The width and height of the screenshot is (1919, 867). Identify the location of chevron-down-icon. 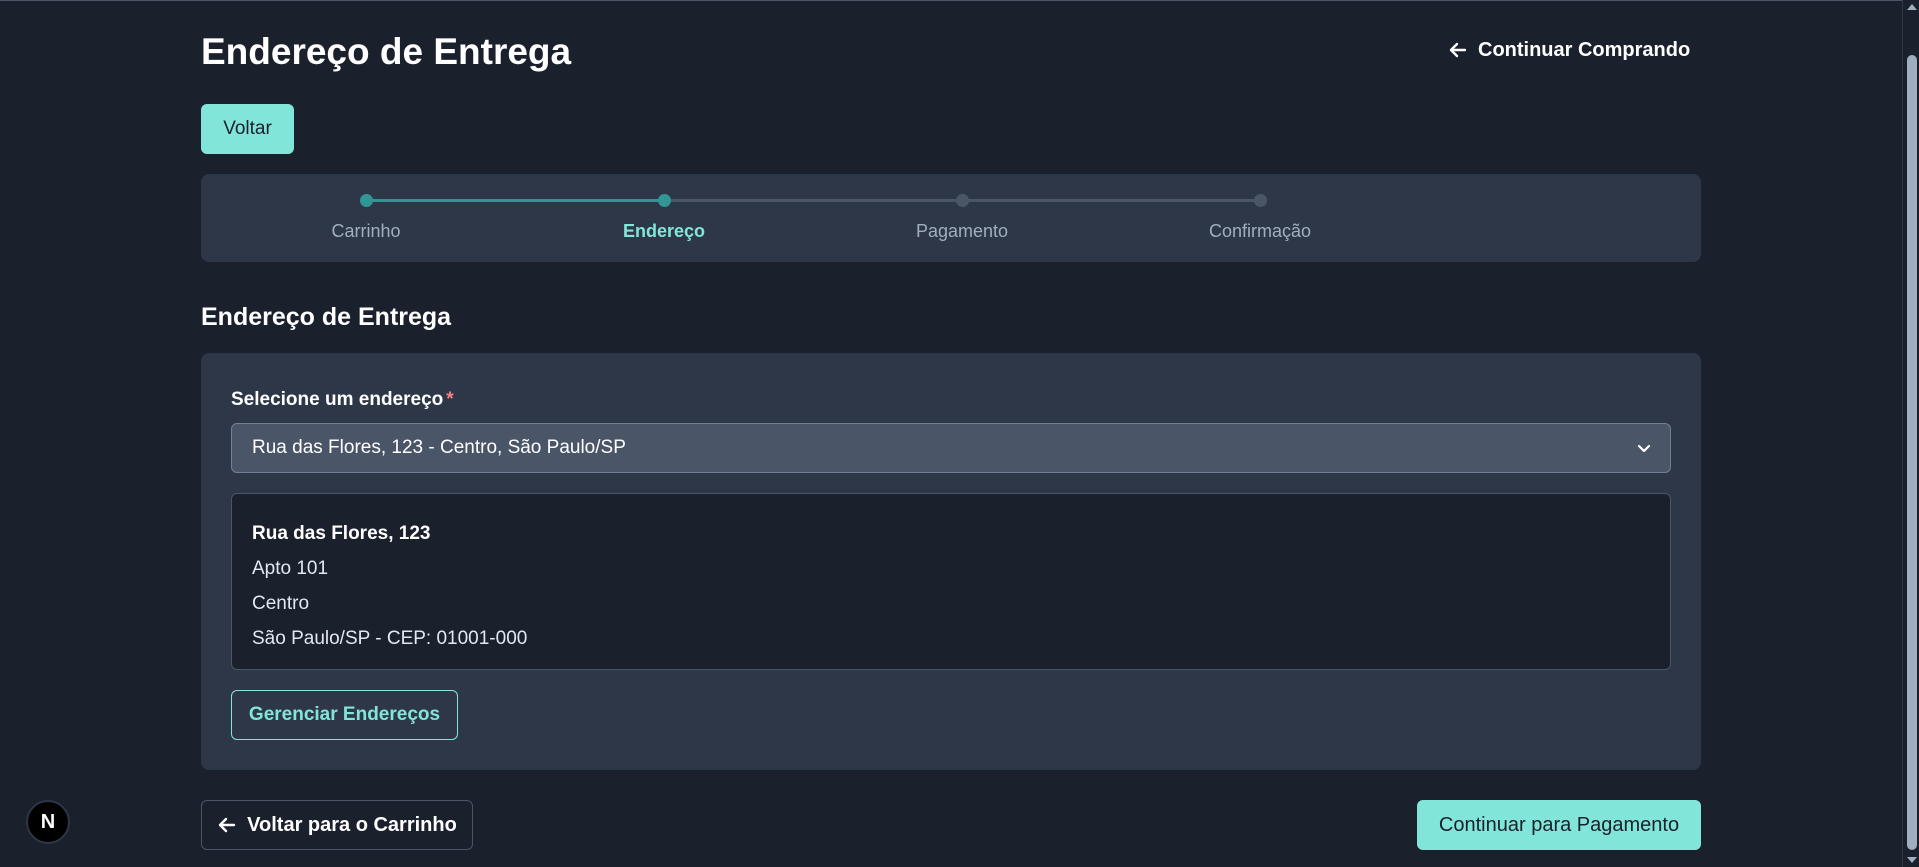
(1644, 448).